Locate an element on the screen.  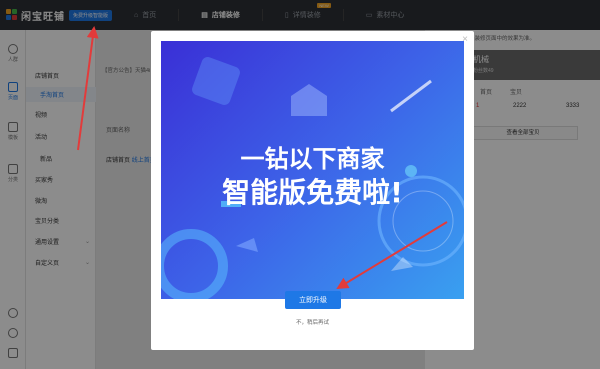
arrow-to-upgrade-button is located at coordinates (392, 255).